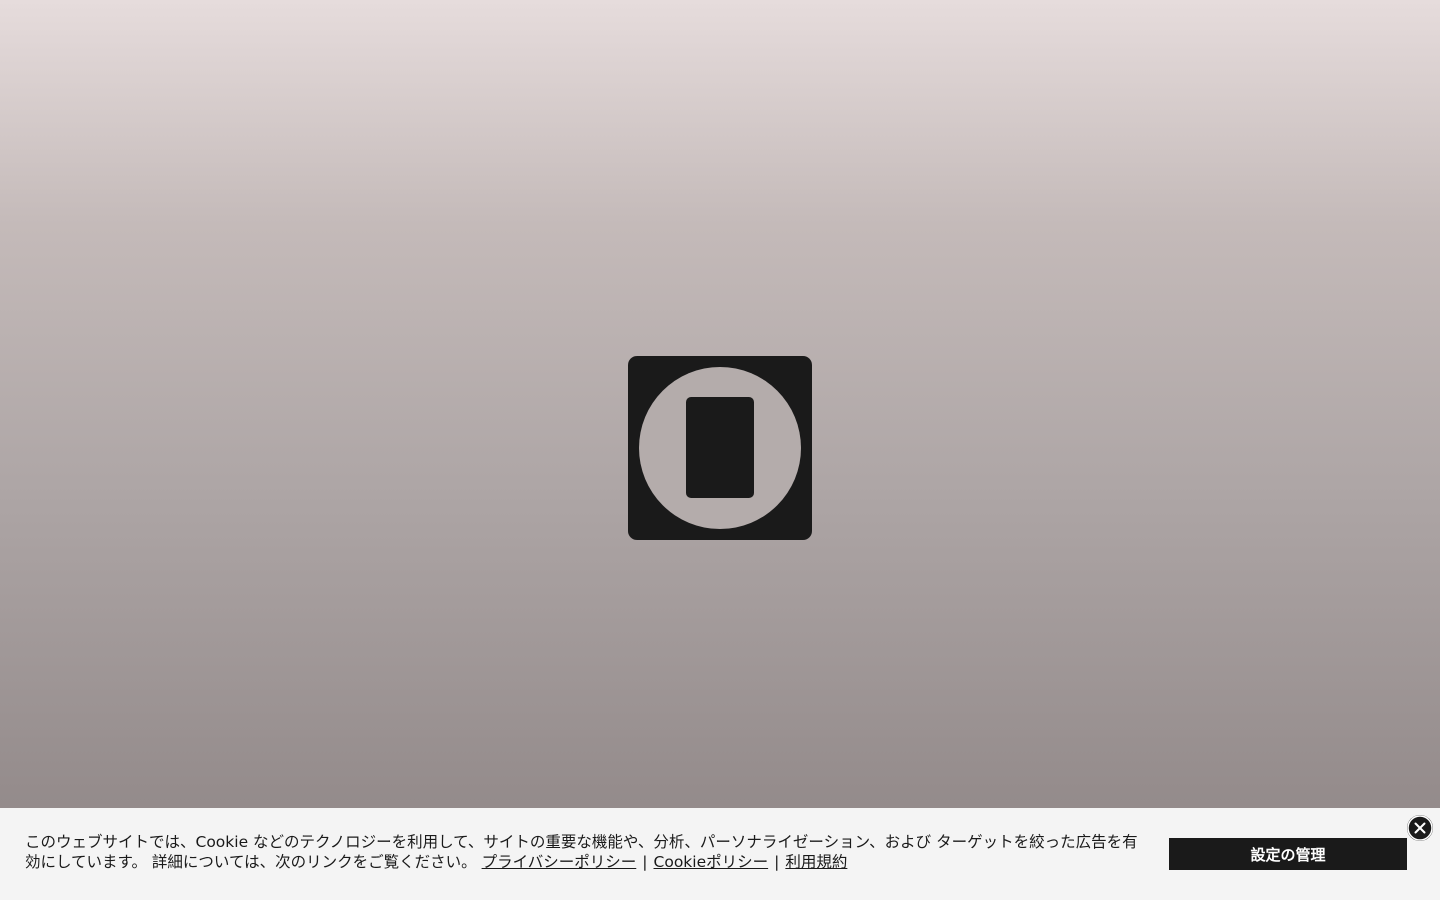  What do you see at coordinates (559, 862) in the screenshot?
I see `privacy-policy-link: プライバシーポリシー` at bounding box center [559, 862].